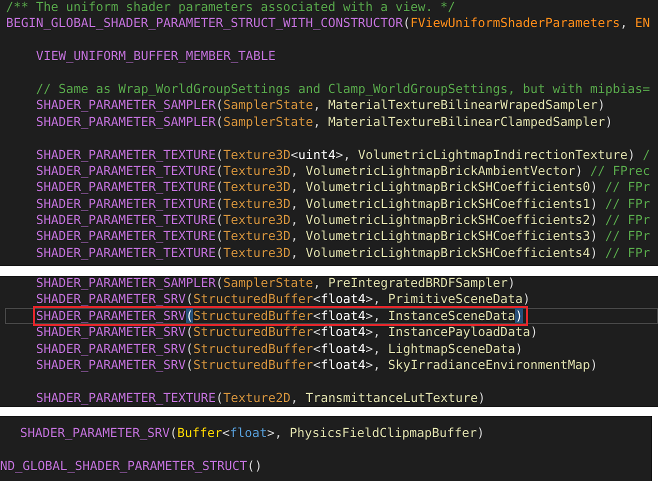 The height and width of the screenshot is (481, 658). I want to click on code-line: /** The uniform shader parameters associated with a view. */, so click(231, 8).